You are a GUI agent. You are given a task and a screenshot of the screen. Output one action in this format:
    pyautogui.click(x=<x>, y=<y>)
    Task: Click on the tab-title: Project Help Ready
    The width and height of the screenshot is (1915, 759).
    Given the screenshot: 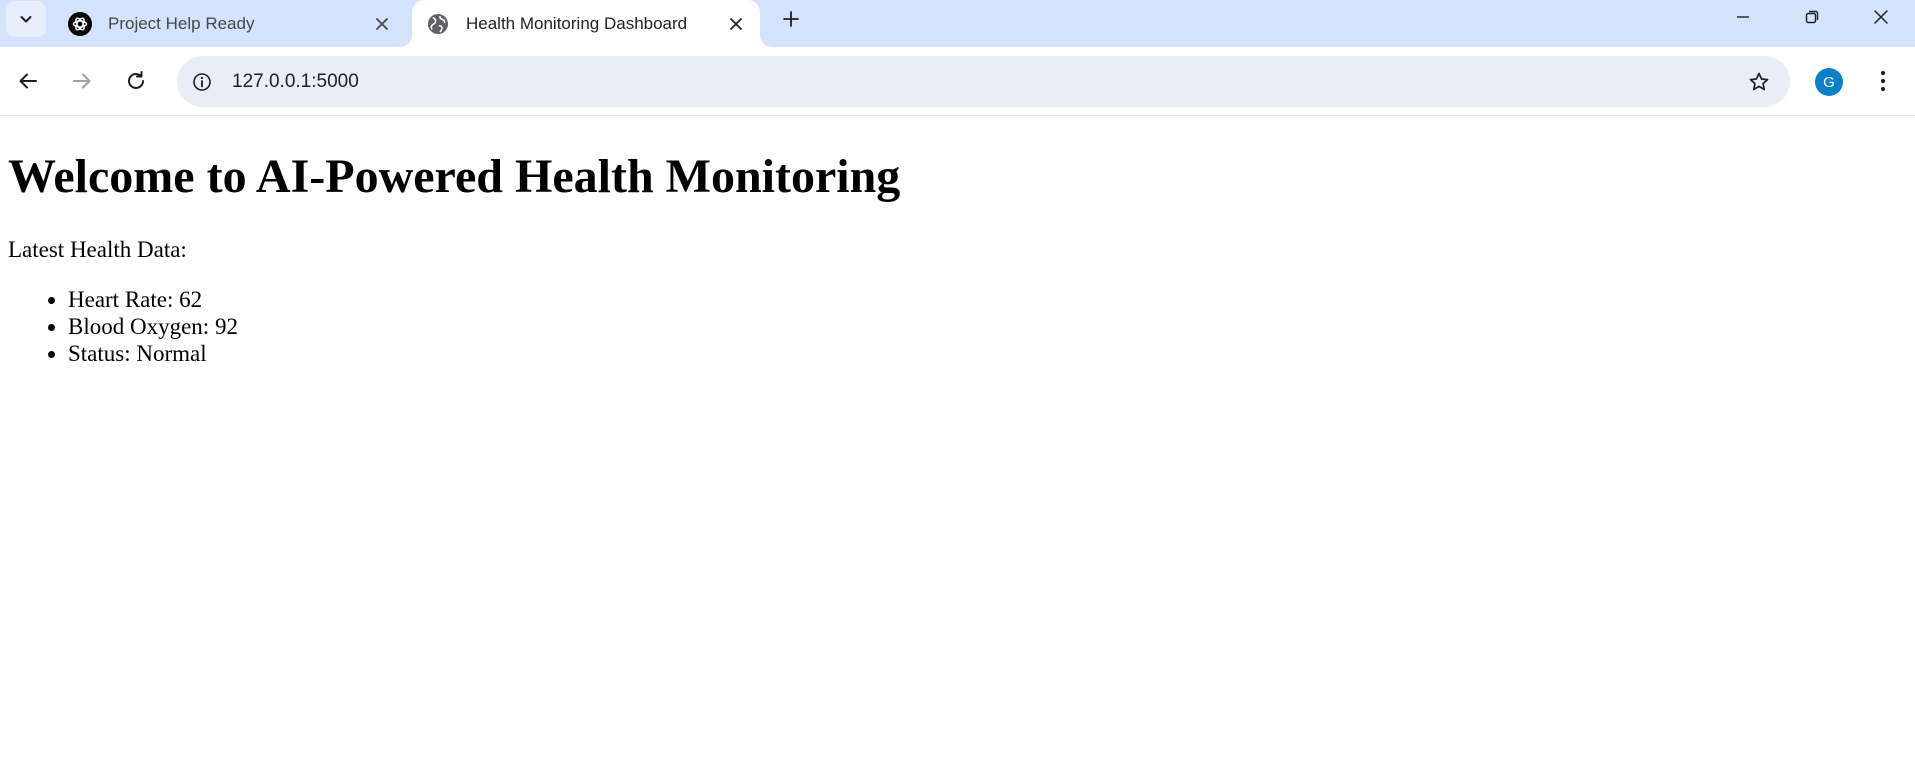 What is the action you would take?
    pyautogui.click(x=181, y=23)
    